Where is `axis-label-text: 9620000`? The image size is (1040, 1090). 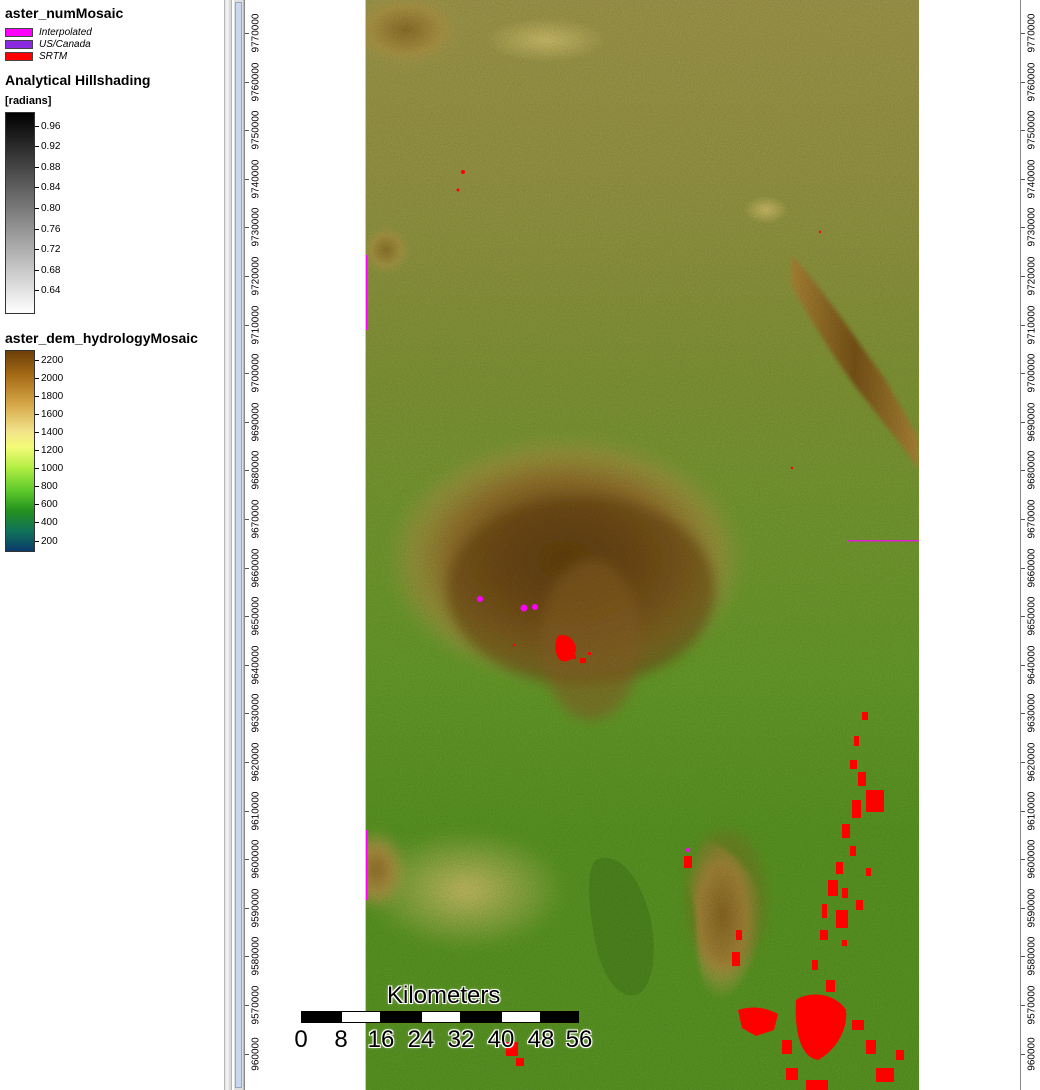
axis-label-text: 9620000 is located at coordinates (1032, 762).